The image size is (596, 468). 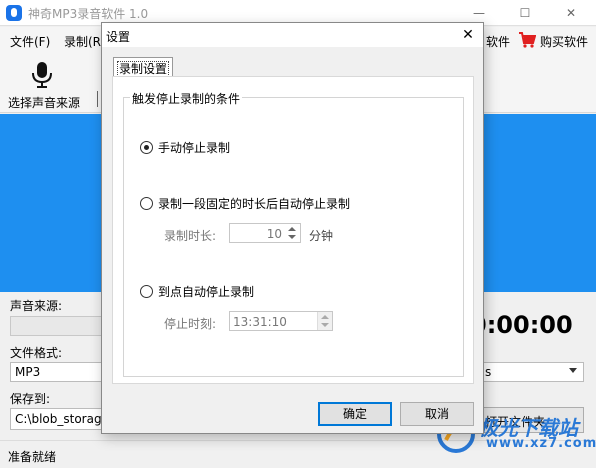 I want to click on sound-source-label: 声音来源:, so click(x=36, y=306).